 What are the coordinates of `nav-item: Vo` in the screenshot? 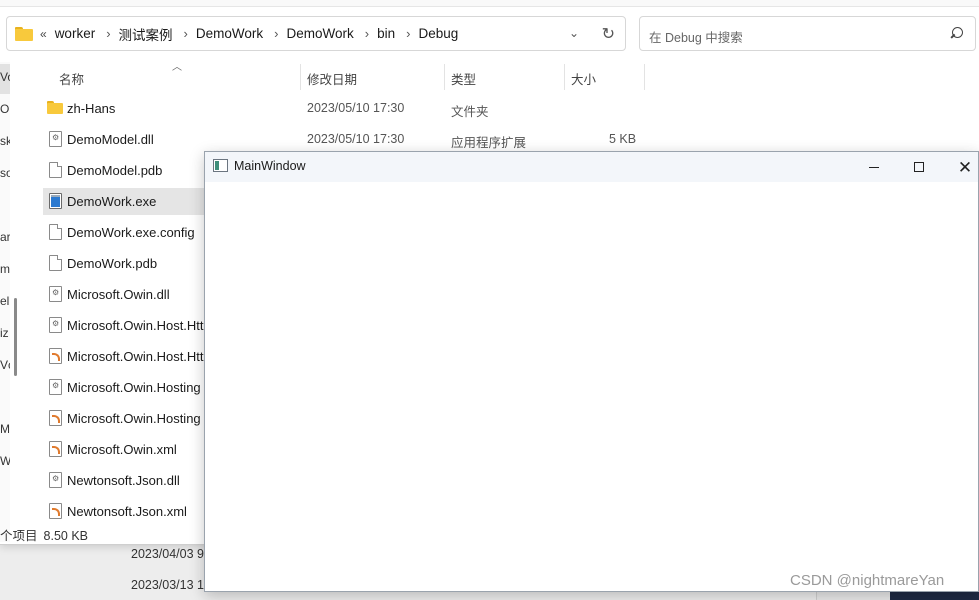 It's located at (5, 77).